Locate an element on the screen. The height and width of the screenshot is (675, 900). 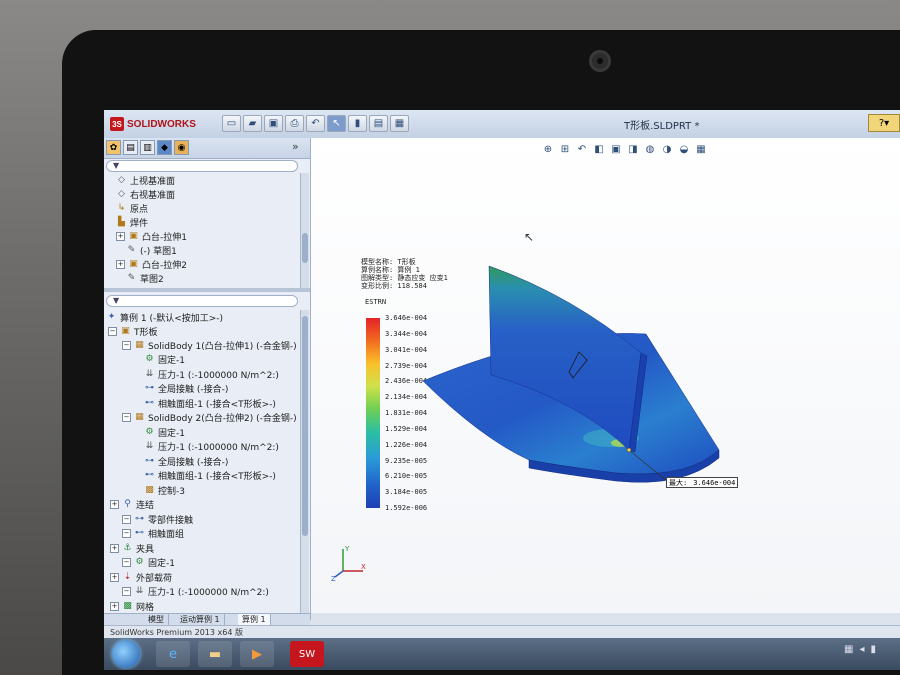
feature-tree-item: + ▣ 凸台-拉伸1 is located at coordinates (151, 236).